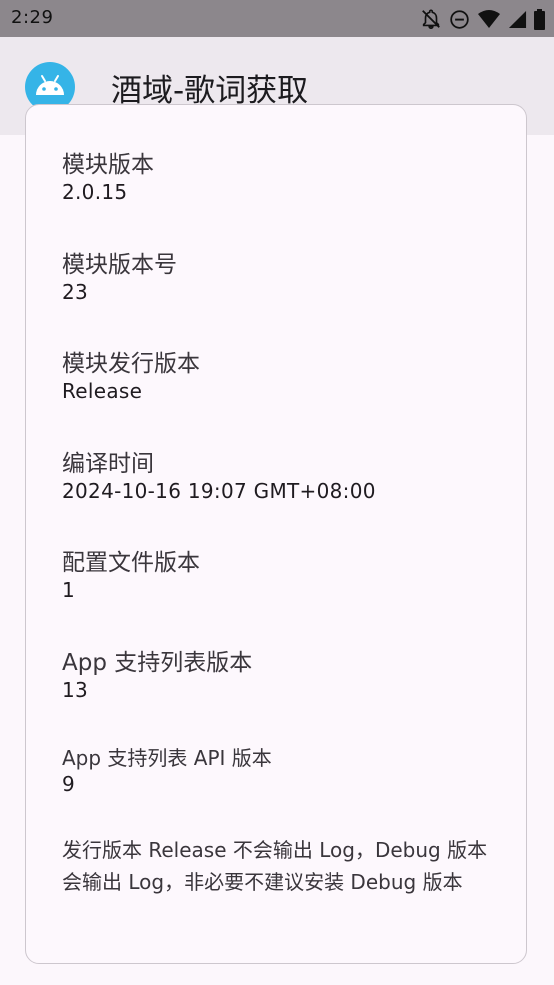 This screenshot has width=554, height=985. Describe the element at coordinates (119, 265) in the screenshot. I see `module-version-code-label: 模块版本号` at that location.